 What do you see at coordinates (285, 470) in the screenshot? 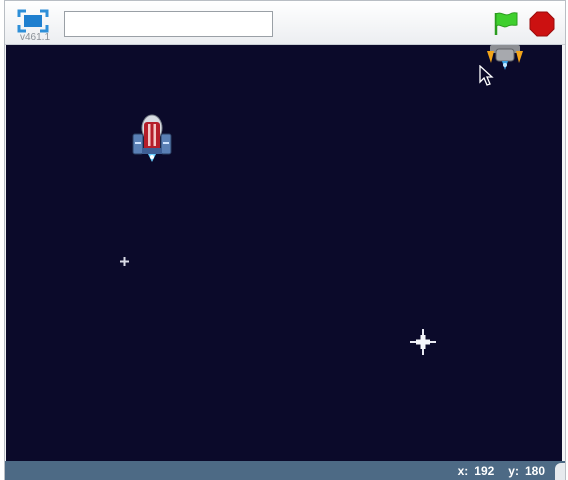
I see `status-bar: x: 192 y: 180` at bounding box center [285, 470].